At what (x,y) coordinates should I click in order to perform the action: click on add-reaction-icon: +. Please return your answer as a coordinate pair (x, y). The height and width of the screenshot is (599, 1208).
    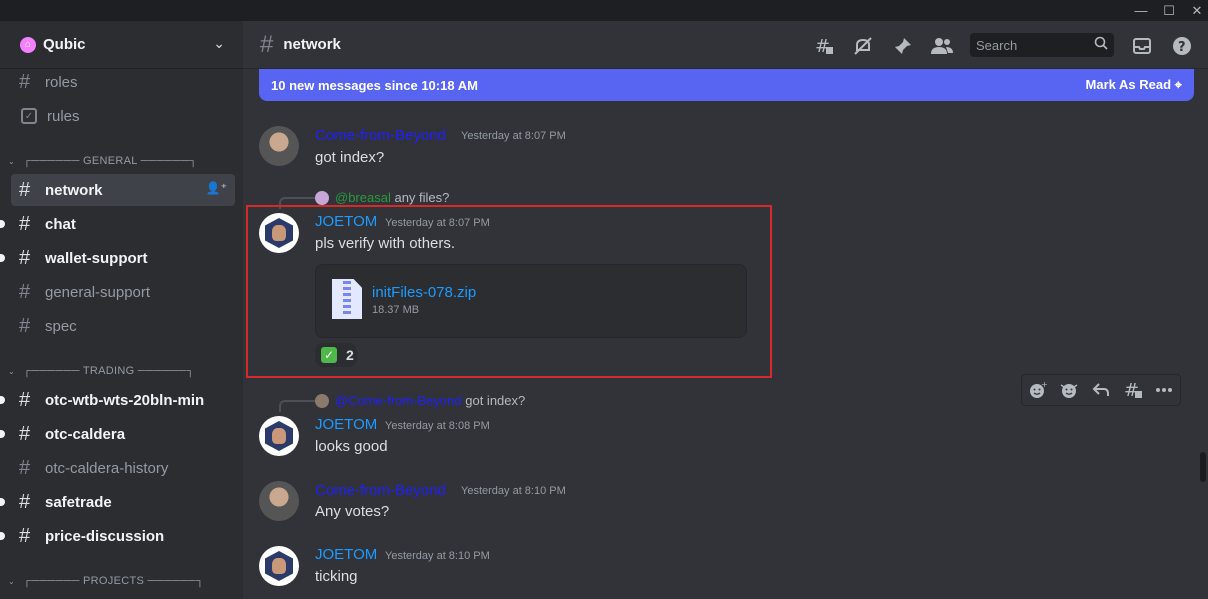
    Looking at the image, I should click on (1038, 390).